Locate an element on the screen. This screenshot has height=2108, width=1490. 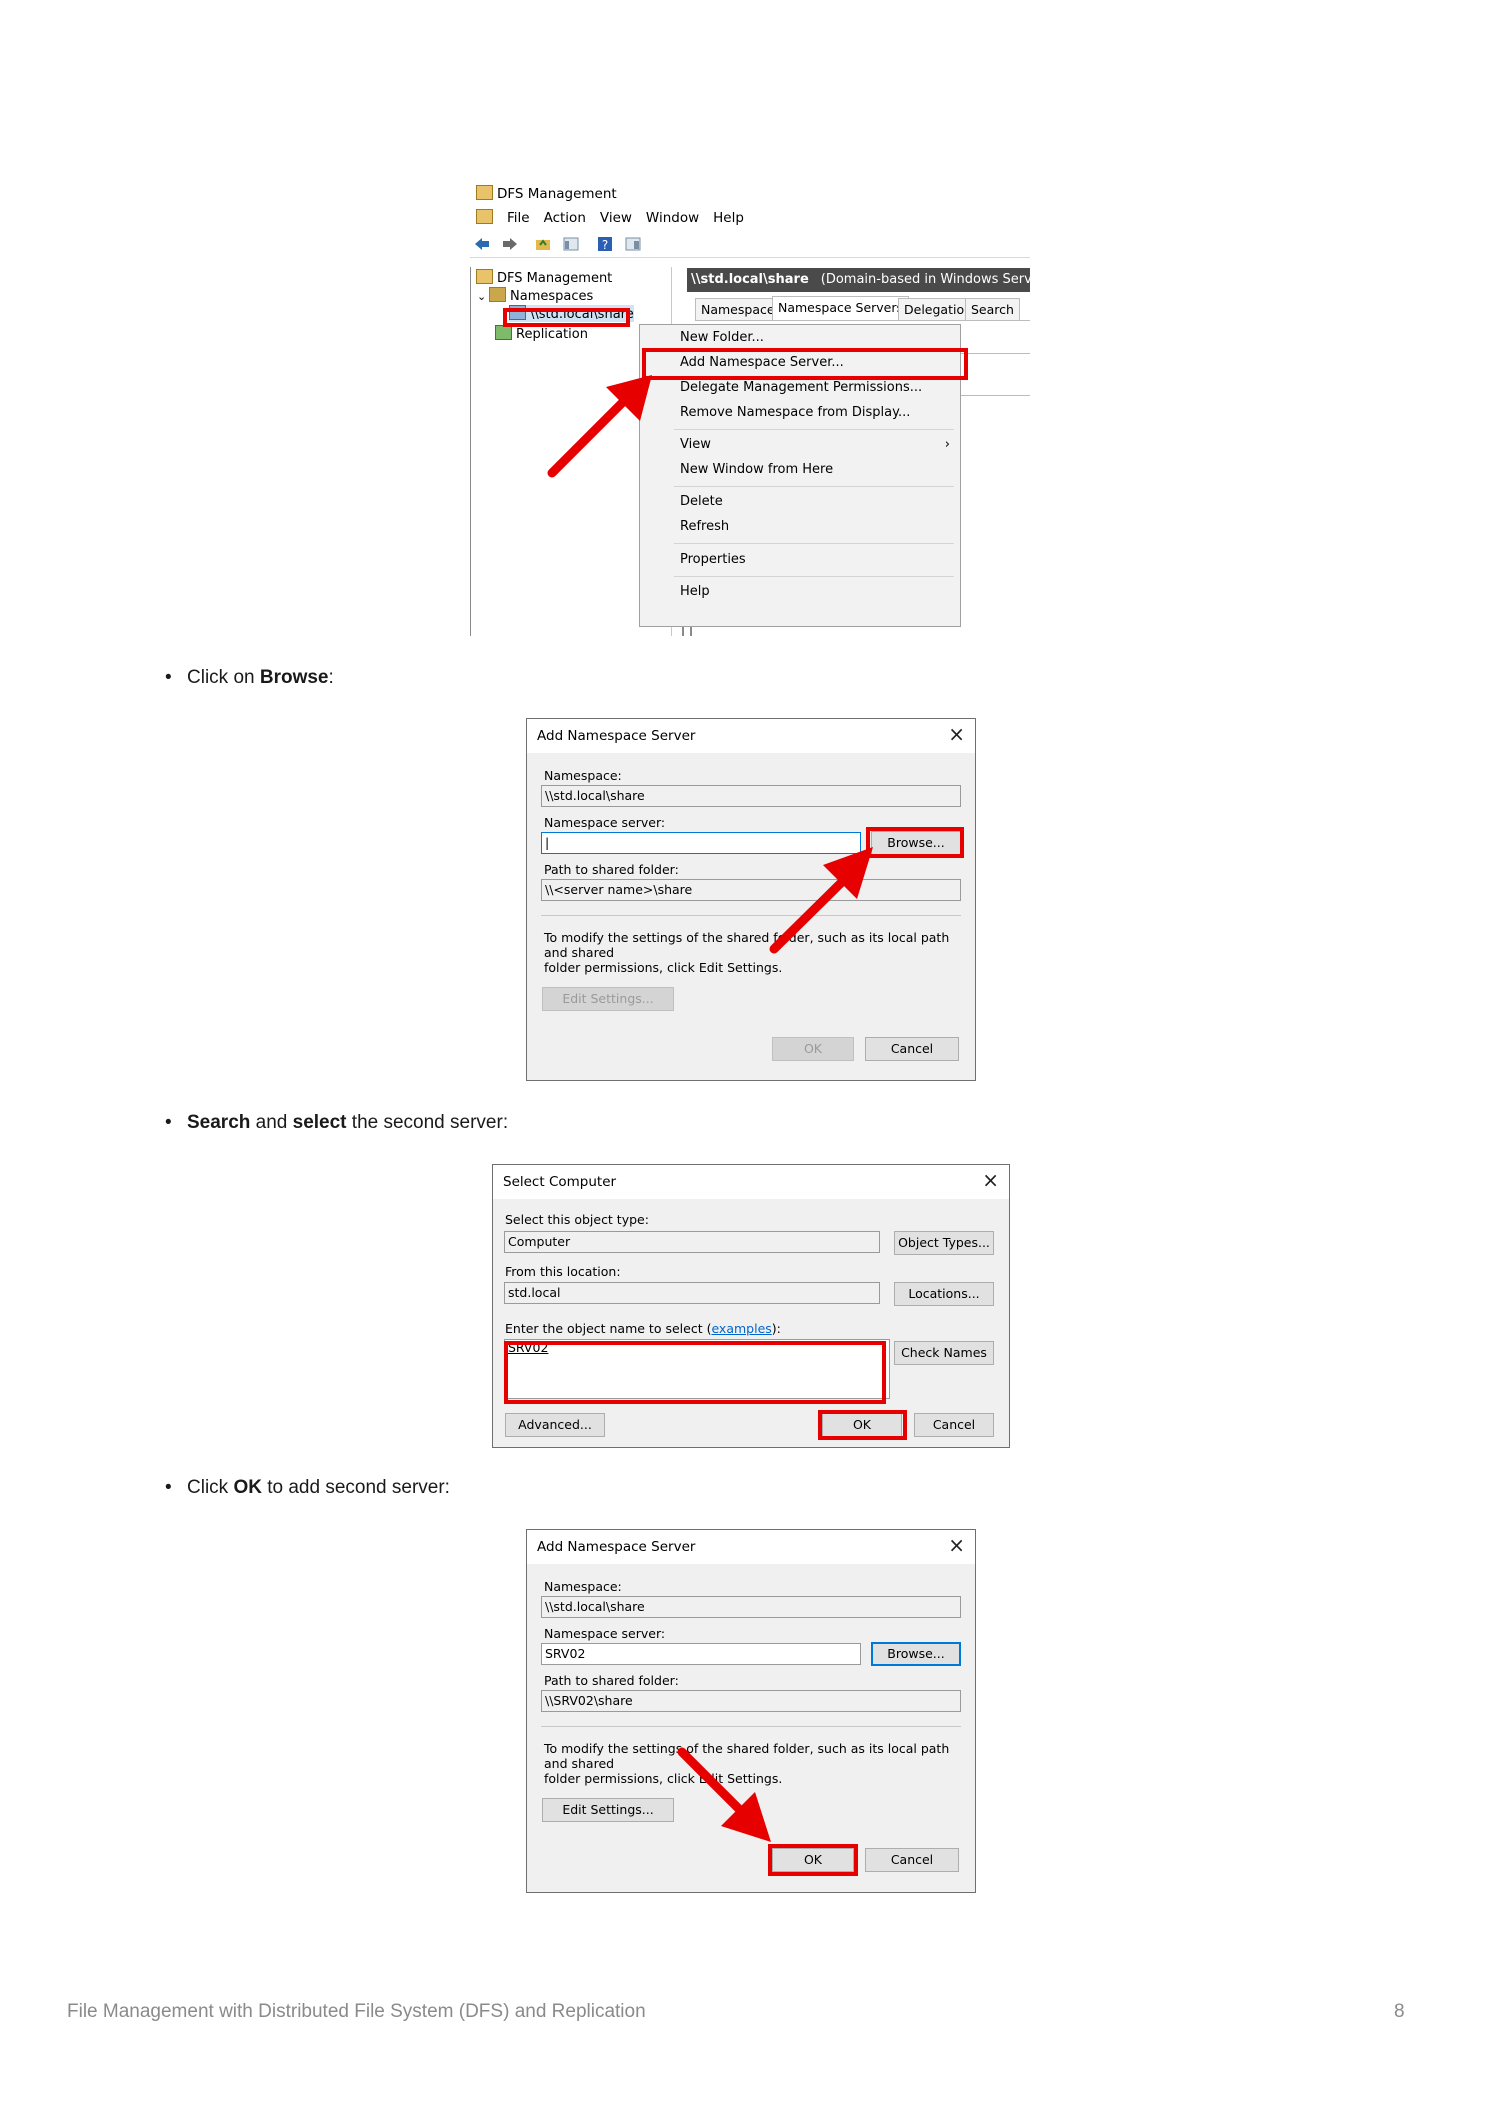
footer-page-number: 8 is located at coordinates (1399, 2011).